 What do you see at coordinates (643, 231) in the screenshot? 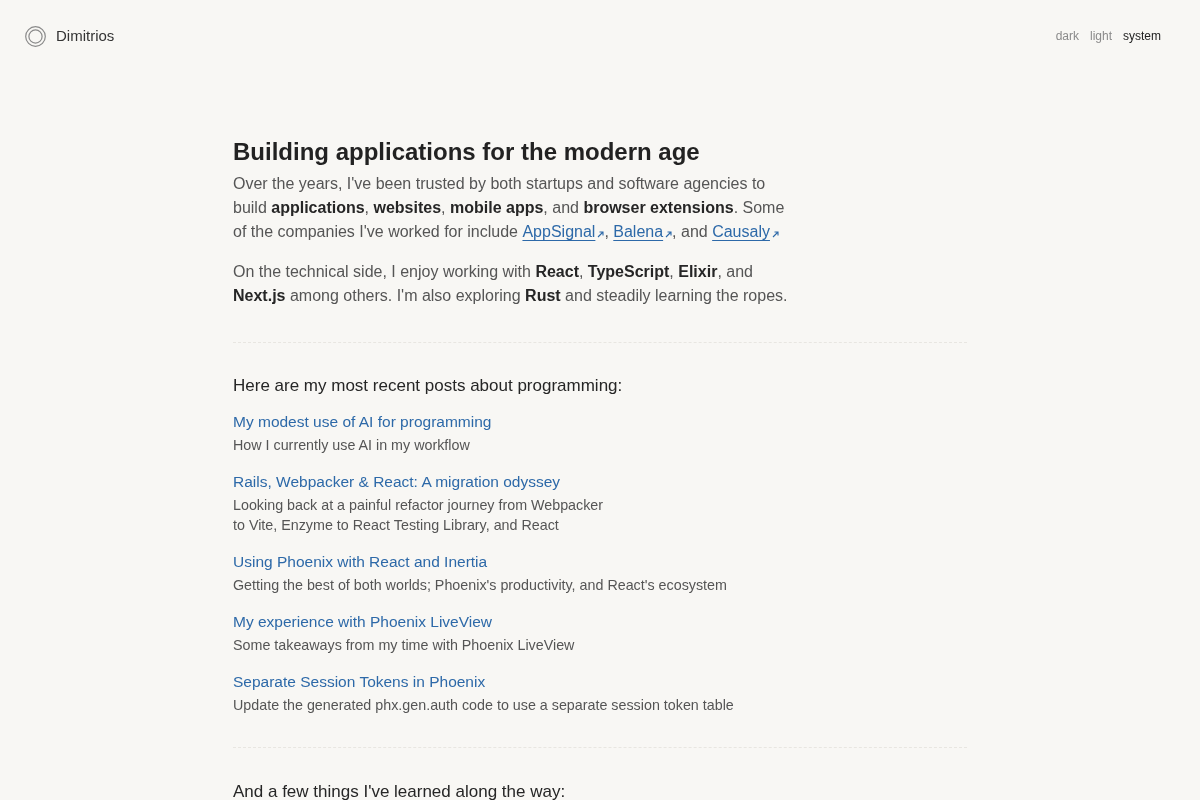
I see `company-link: Balena` at bounding box center [643, 231].